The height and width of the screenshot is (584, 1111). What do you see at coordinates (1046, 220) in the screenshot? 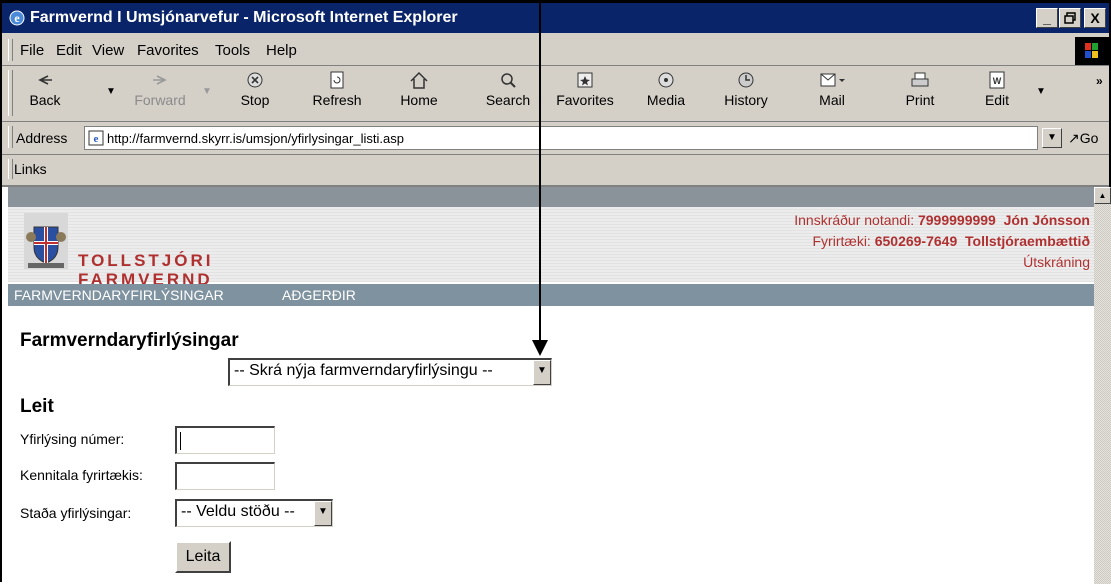
I see `user-name: Jón Jónsson` at bounding box center [1046, 220].